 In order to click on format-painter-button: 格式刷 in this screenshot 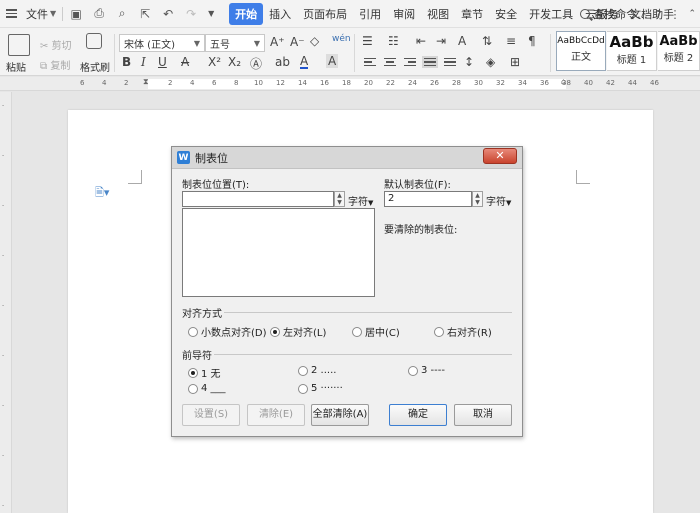, I will do `click(95, 66)`.